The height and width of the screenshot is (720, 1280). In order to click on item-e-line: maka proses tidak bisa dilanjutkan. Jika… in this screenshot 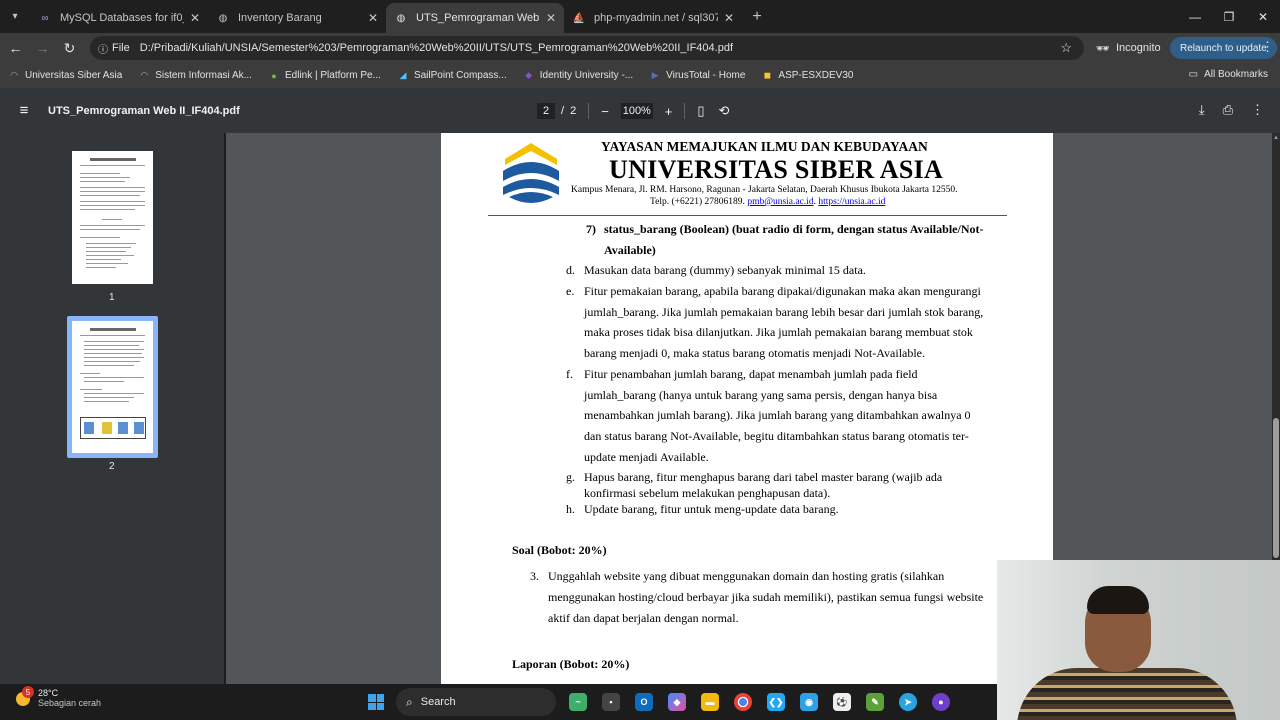, I will do `click(778, 332)`.